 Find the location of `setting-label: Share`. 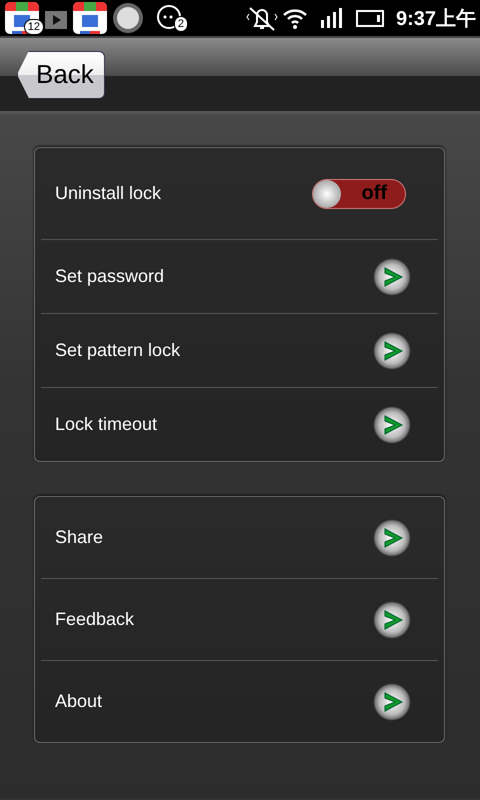

setting-label: Share is located at coordinates (79, 537).